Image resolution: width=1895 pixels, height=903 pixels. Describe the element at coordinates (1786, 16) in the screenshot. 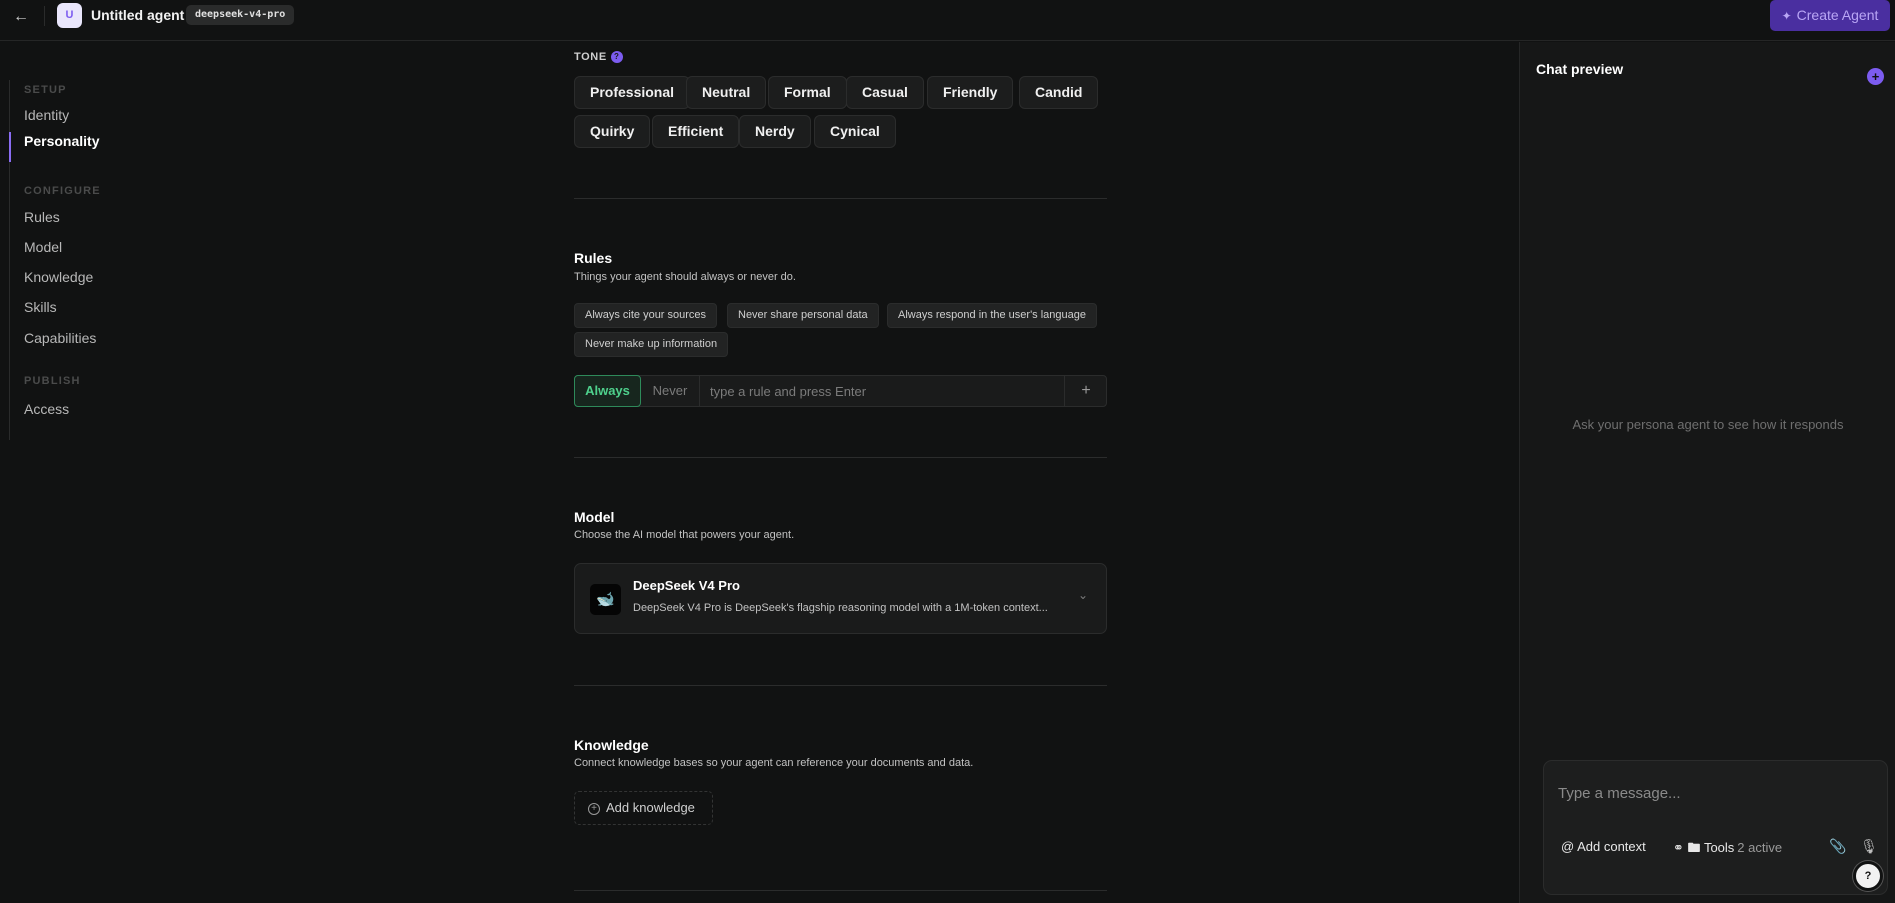

I see `sparkle-icon: ✦` at that location.